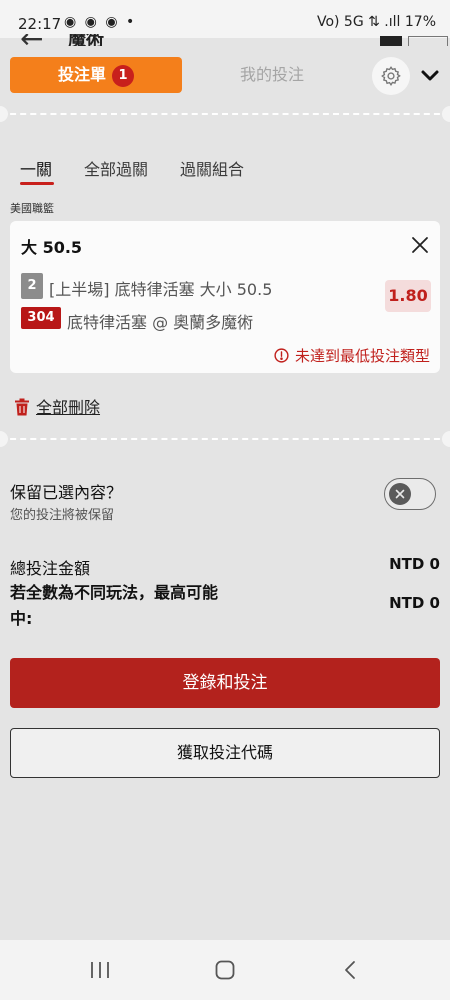 The image size is (450, 1000). What do you see at coordinates (408, 296) in the screenshot?
I see `odds-value: 1.80` at bounding box center [408, 296].